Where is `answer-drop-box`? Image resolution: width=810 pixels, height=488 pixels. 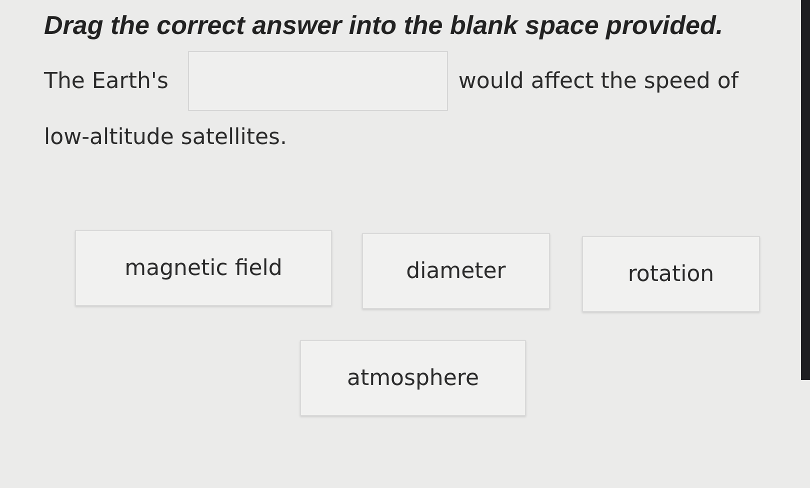
answer-drop-box is located at coordinates (318, 81).